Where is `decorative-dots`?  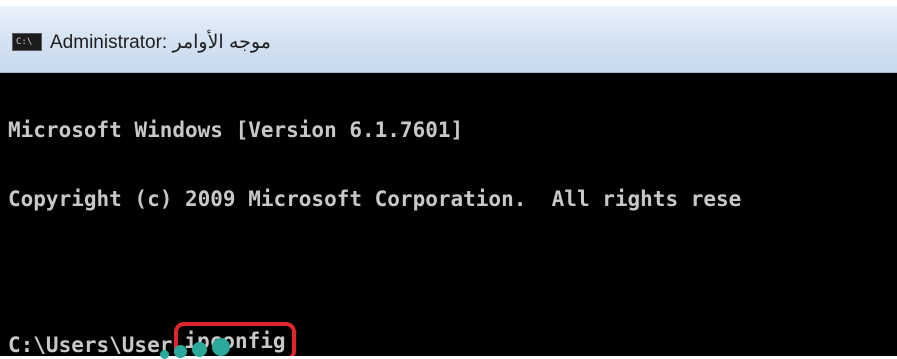
decorative-dots is located at coordinates (200, 348).